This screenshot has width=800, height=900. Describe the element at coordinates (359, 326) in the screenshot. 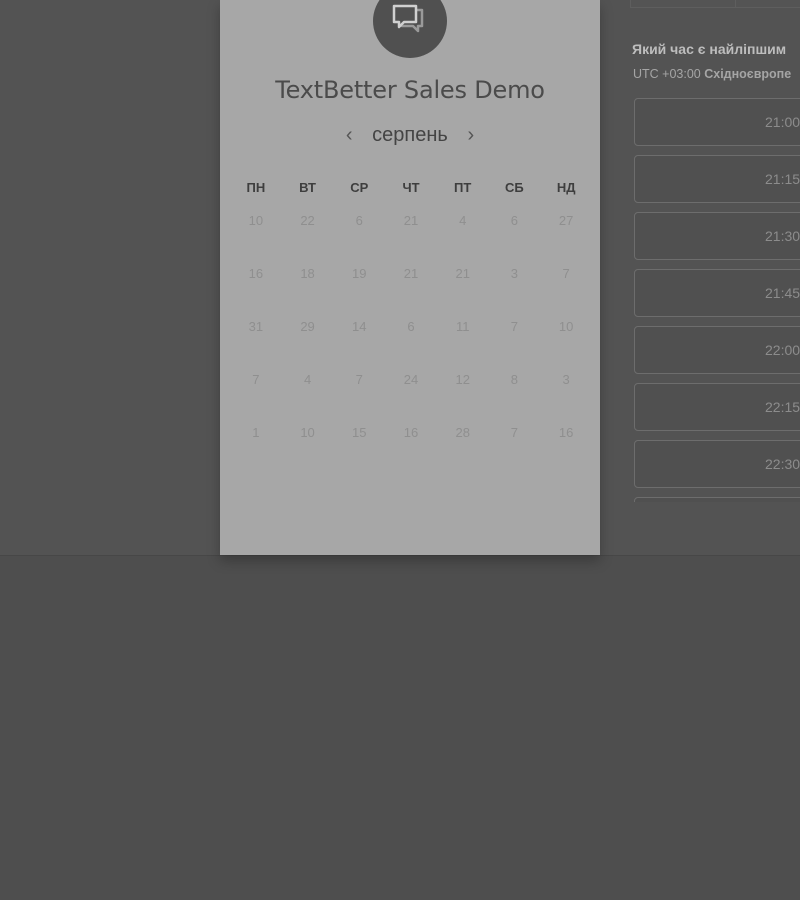

I see `calendar-day: 14` at that location.